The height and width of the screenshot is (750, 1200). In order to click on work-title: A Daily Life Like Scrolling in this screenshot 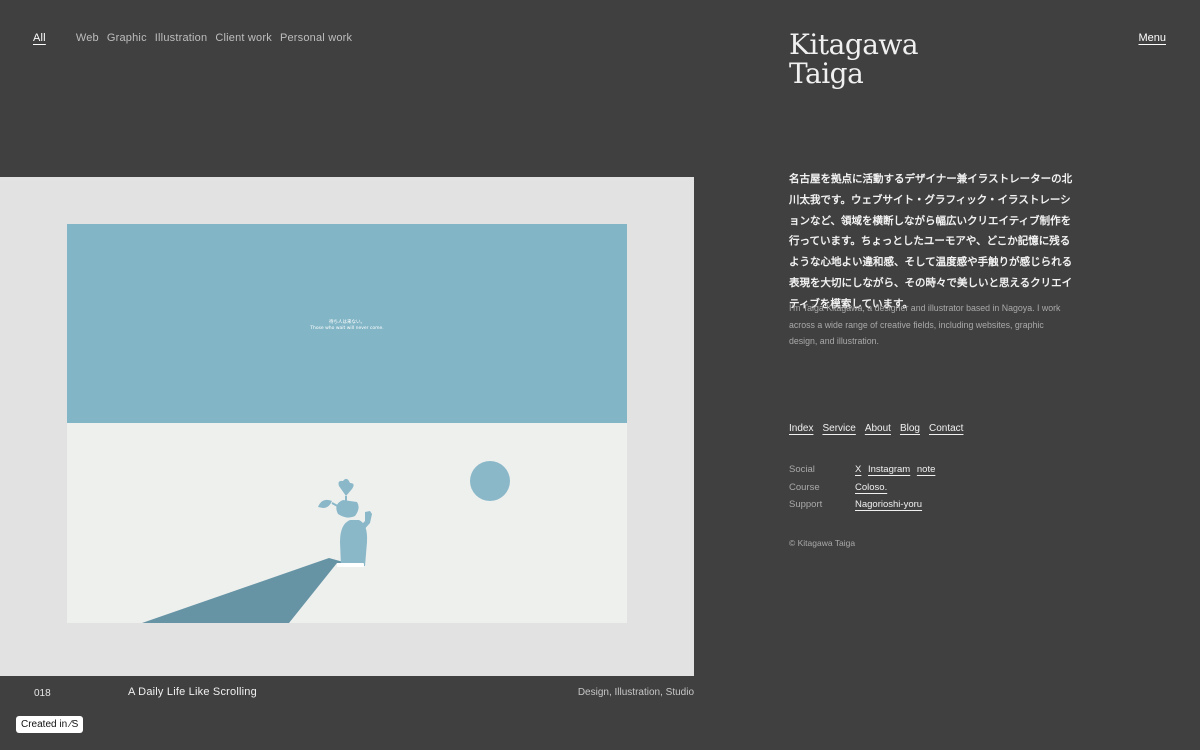, I will do `click(192, 692)`.